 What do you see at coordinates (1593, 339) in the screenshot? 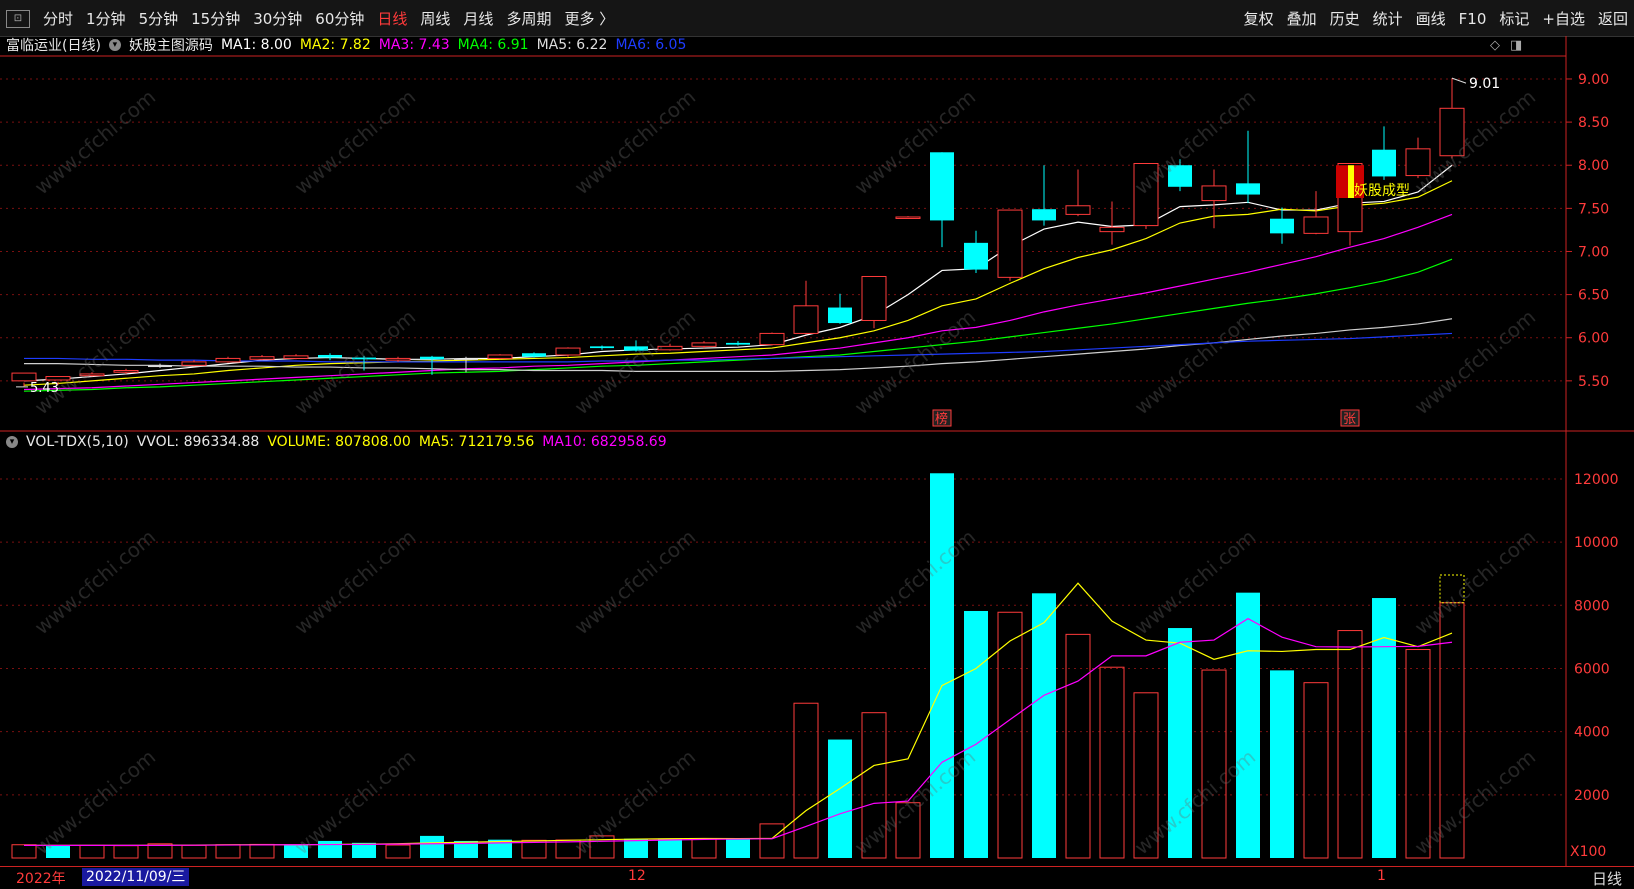
I see `price-tick-label: 6.00` at bounding box center [1593, 339].